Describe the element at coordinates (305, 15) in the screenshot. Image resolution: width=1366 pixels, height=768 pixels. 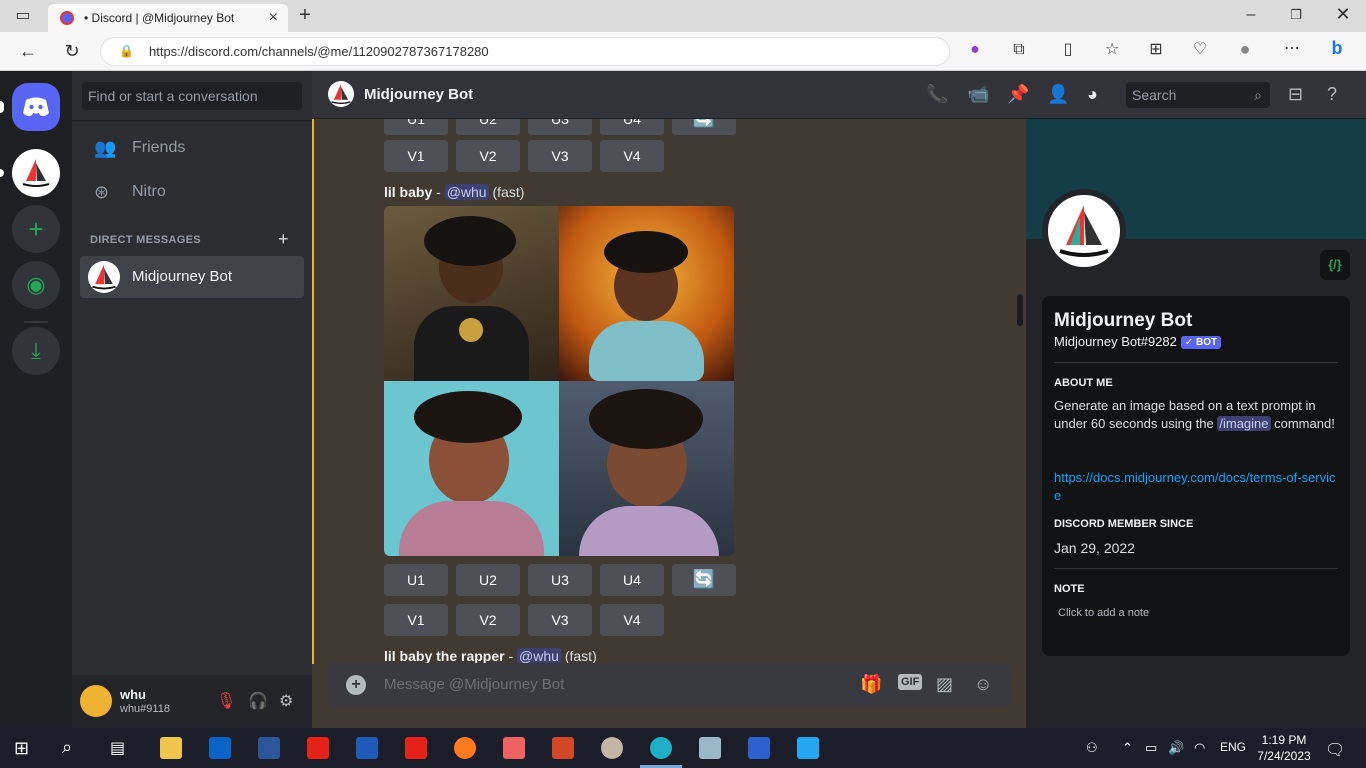
I see `new-tab-icon: +` at that location.